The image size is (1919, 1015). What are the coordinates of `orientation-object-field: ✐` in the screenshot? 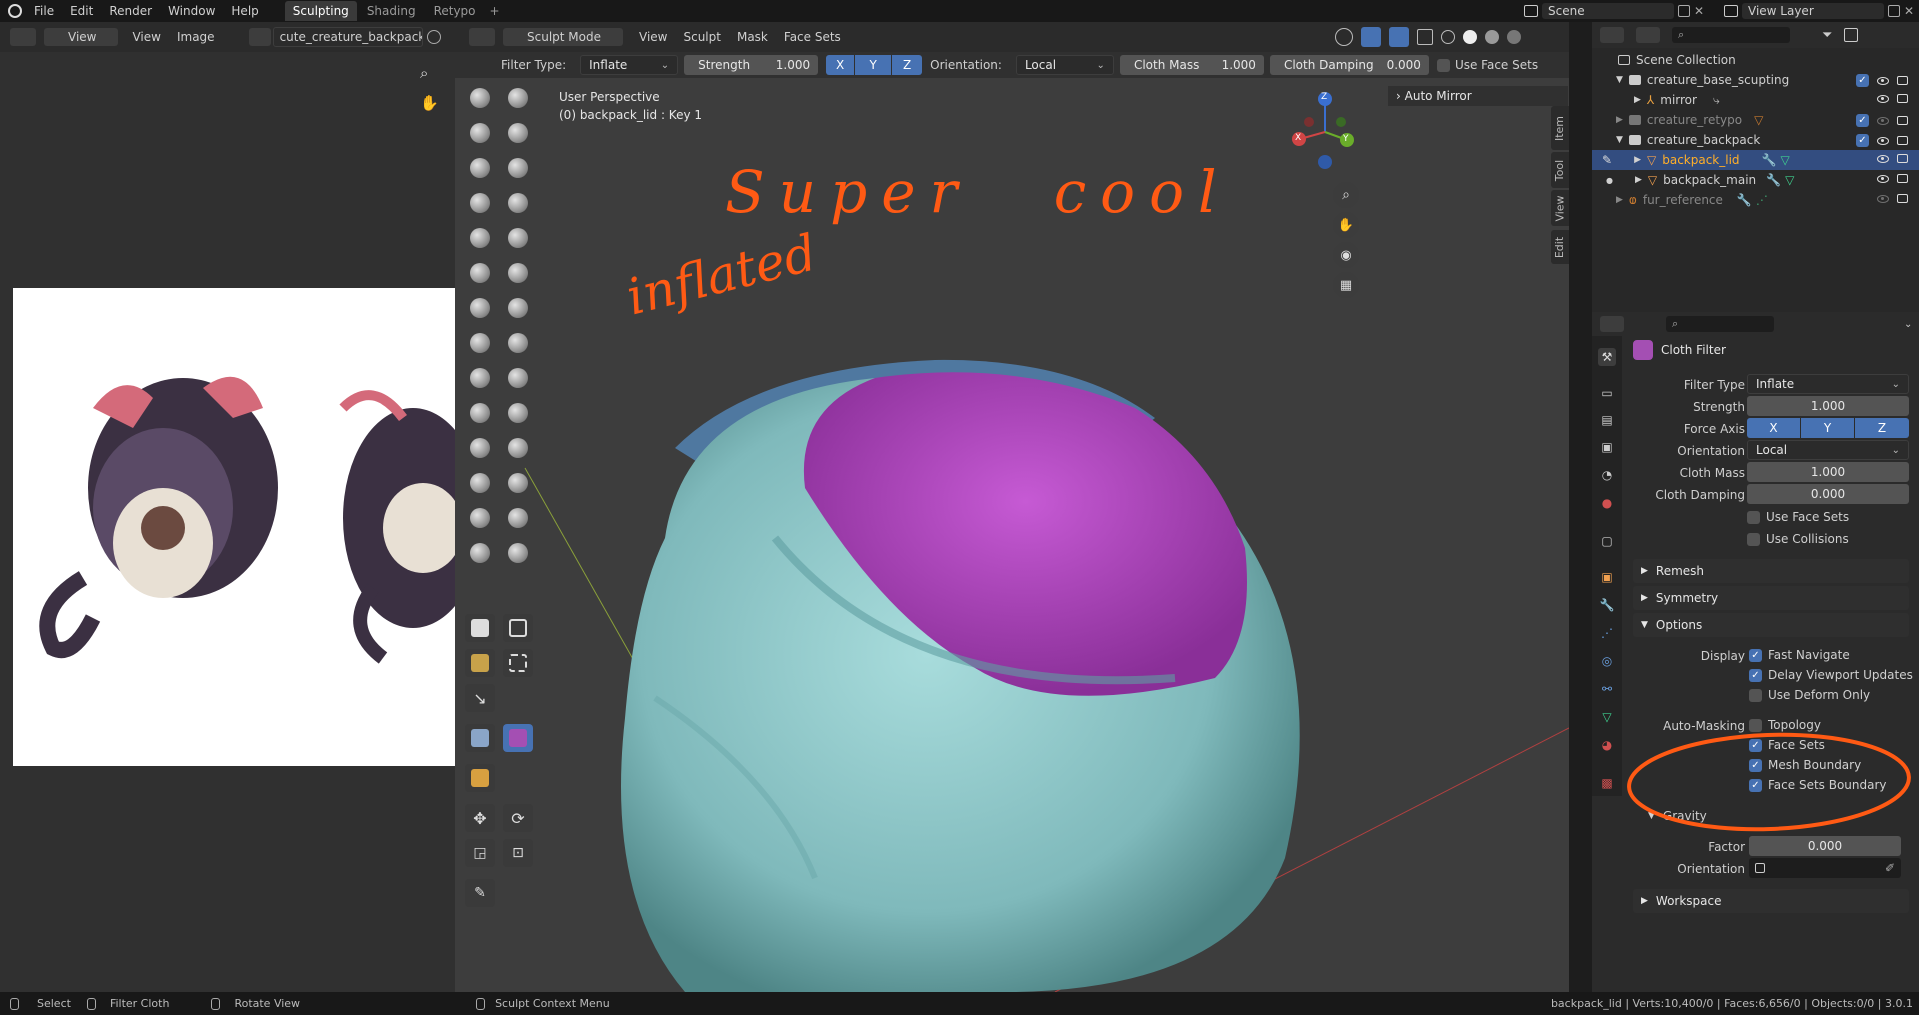 It's located at (1825, 868).